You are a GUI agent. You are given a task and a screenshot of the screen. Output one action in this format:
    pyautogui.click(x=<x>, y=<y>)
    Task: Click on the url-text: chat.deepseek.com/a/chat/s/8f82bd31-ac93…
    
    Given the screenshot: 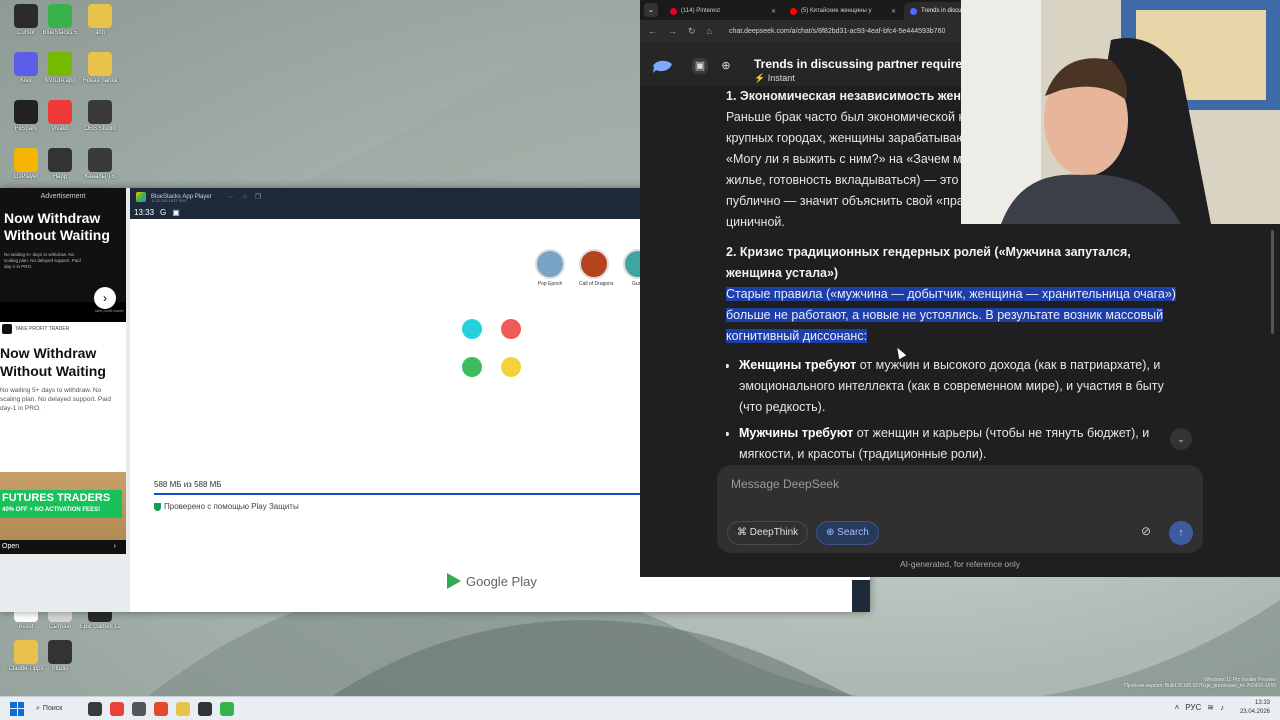 What is the action you would take?
    pyautogui.click(x=837, y=31)
    